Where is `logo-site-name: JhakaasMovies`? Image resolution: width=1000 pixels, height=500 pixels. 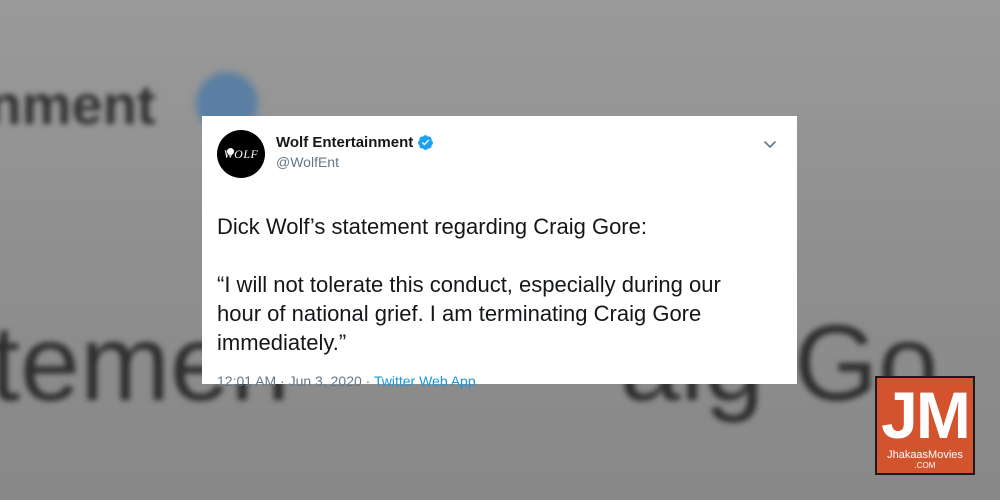 logo-site-name: JhakaasMovies is located at coordinates (925, 455).